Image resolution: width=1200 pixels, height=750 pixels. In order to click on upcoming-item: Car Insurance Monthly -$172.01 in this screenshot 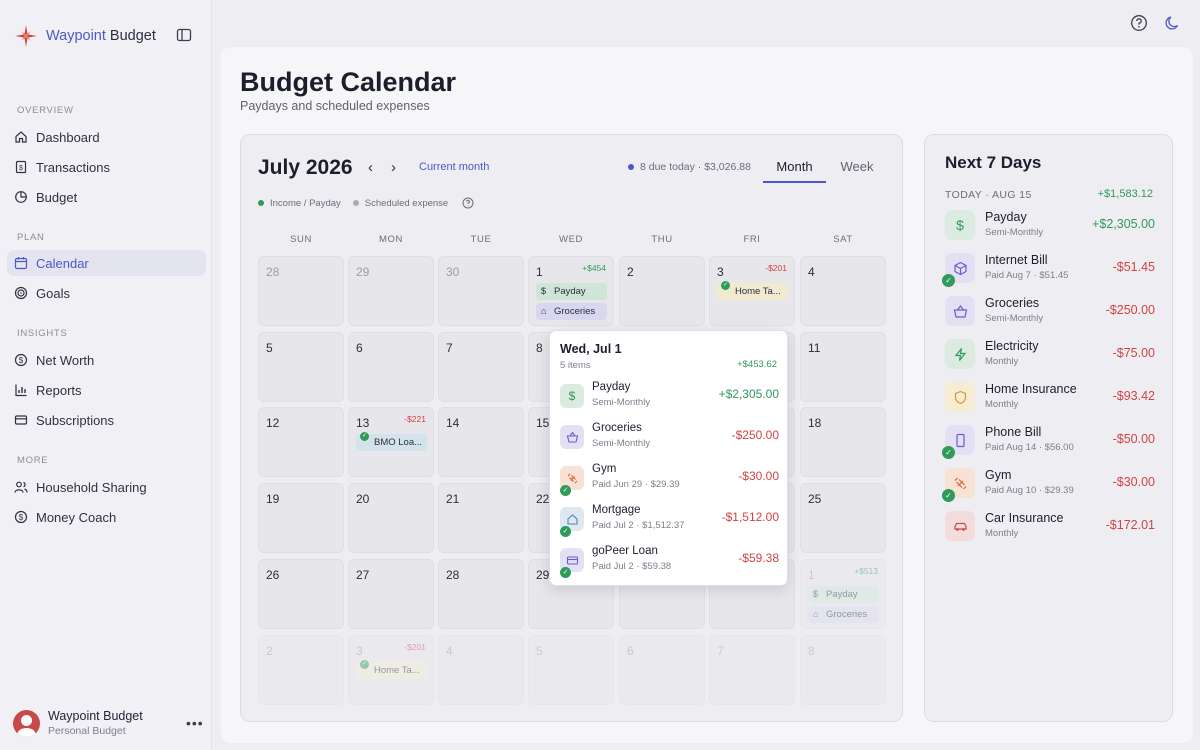, I will do `click(1050, 529)`.